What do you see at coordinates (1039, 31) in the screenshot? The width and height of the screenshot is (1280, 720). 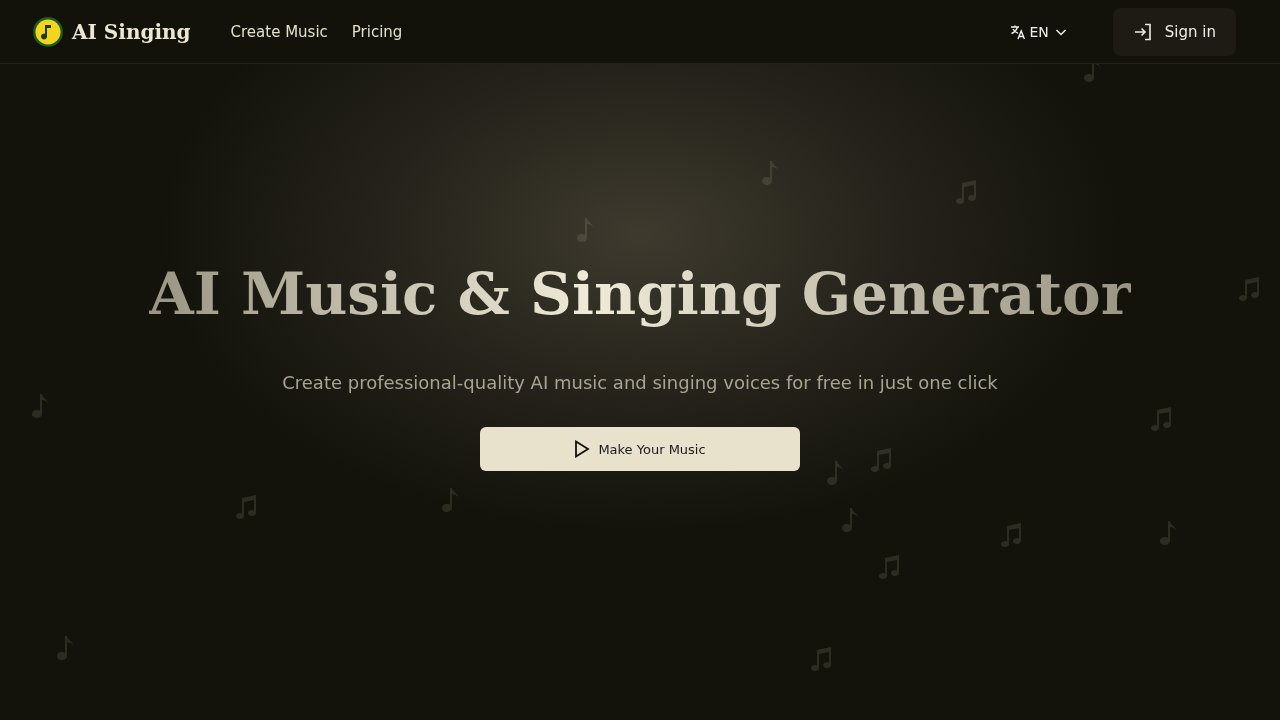 I see `language-selector: EN` at bounding box center [1039, 31].